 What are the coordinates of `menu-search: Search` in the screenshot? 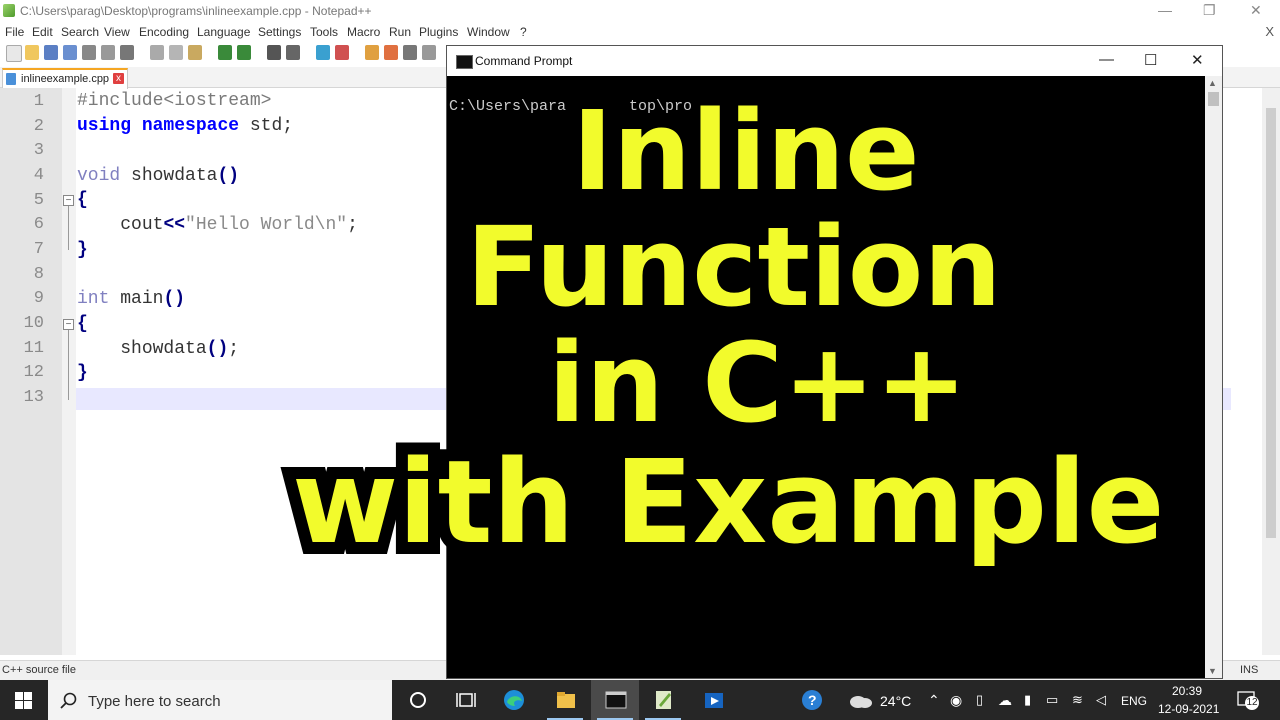 It's located at (80, 32).